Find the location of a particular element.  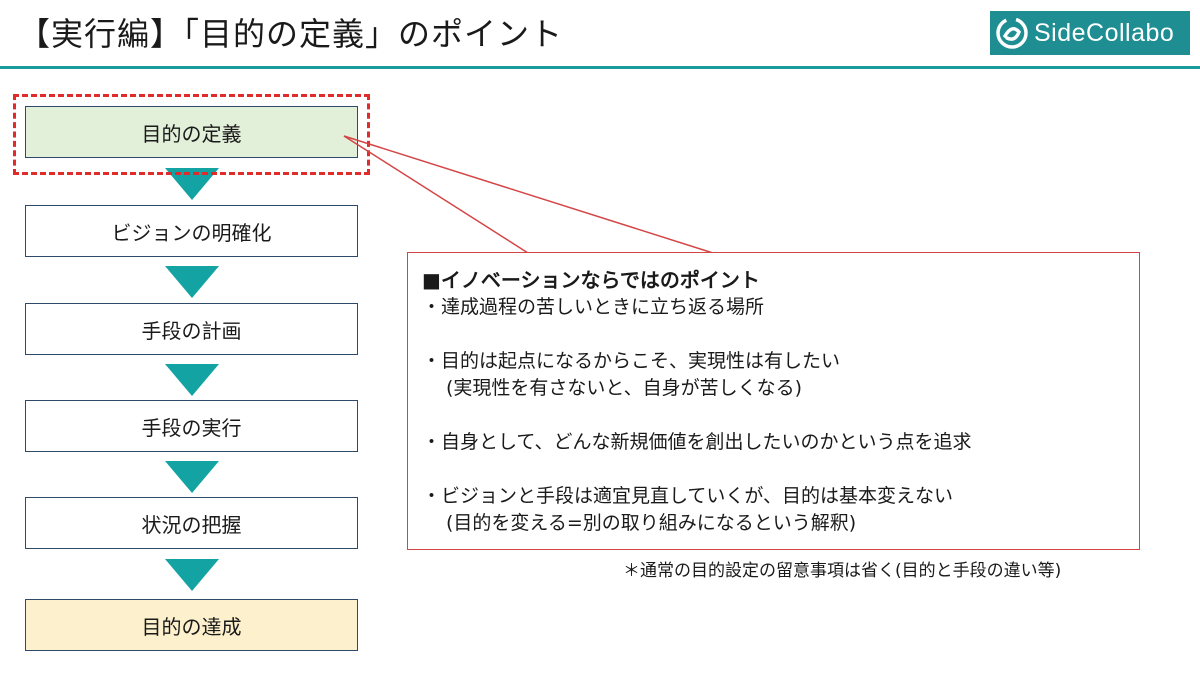

callout-point-note: (目的を変える=別の取り組みになるという解釈) is located at coordinates (651, 523).